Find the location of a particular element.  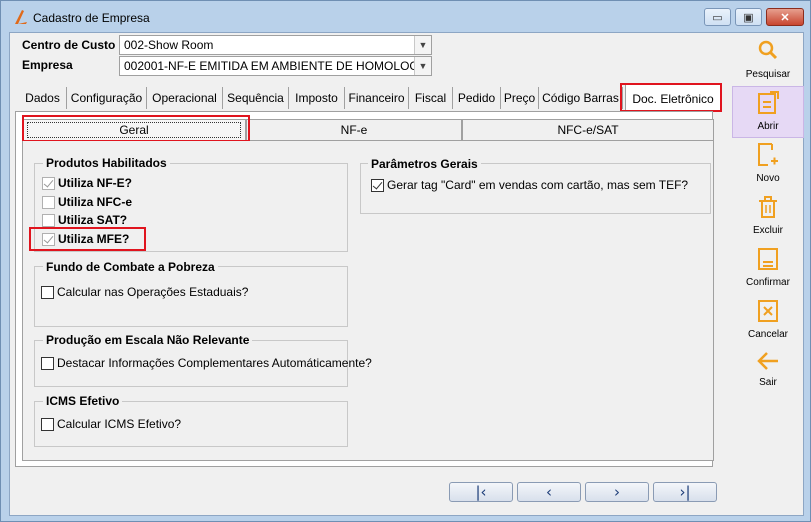

tab-pedido: Pedido is located at coordinates (477, 98).